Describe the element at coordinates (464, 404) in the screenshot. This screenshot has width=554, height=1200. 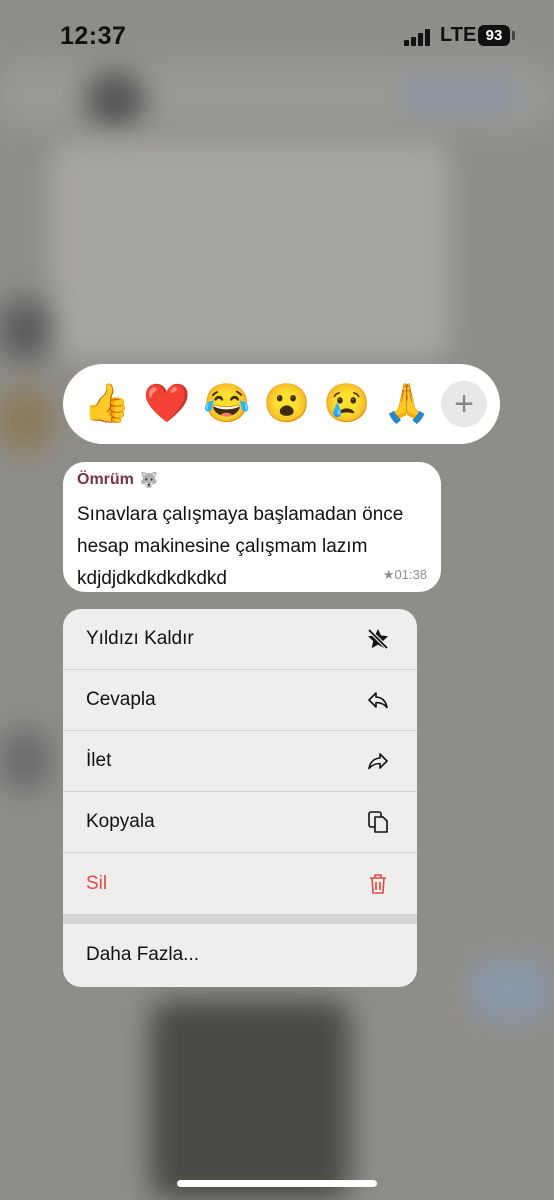
I see `add-reaction-button: +` at that location.